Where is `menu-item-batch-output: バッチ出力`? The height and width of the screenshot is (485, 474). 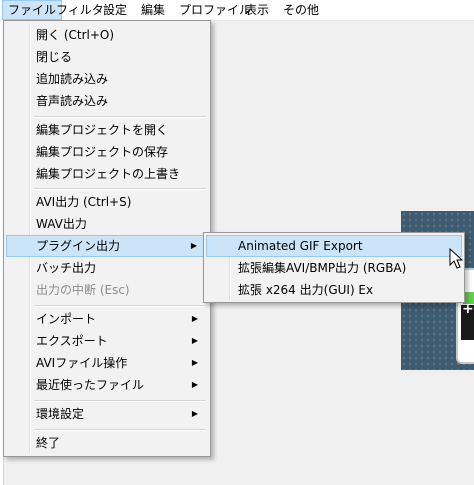 menu-item-batch-output: バッチ出力 is located at coordinates (107, 268).